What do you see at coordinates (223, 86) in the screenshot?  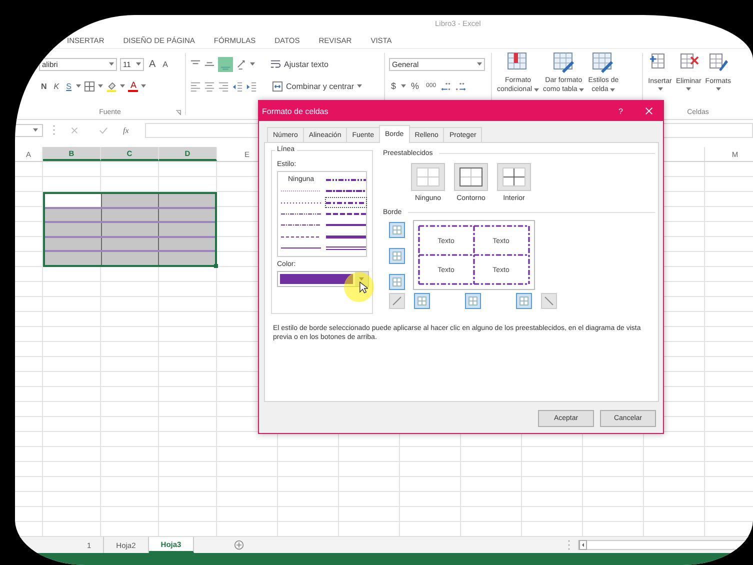 I see `align-right-icon` at bounding box center [223, 86].